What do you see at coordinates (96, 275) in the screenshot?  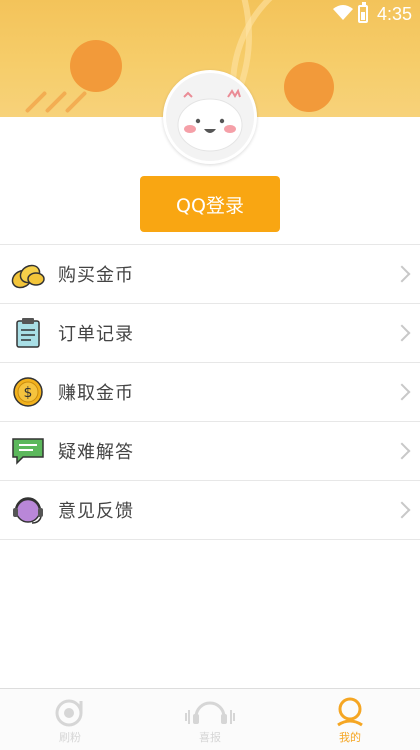 I see `menu-item-label: 购买金币` at bounding box center [96, 275].